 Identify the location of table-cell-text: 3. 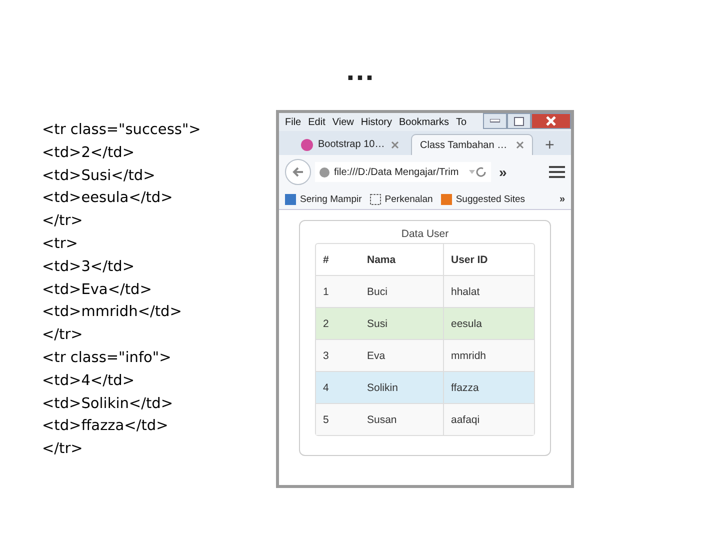
(326, 356).